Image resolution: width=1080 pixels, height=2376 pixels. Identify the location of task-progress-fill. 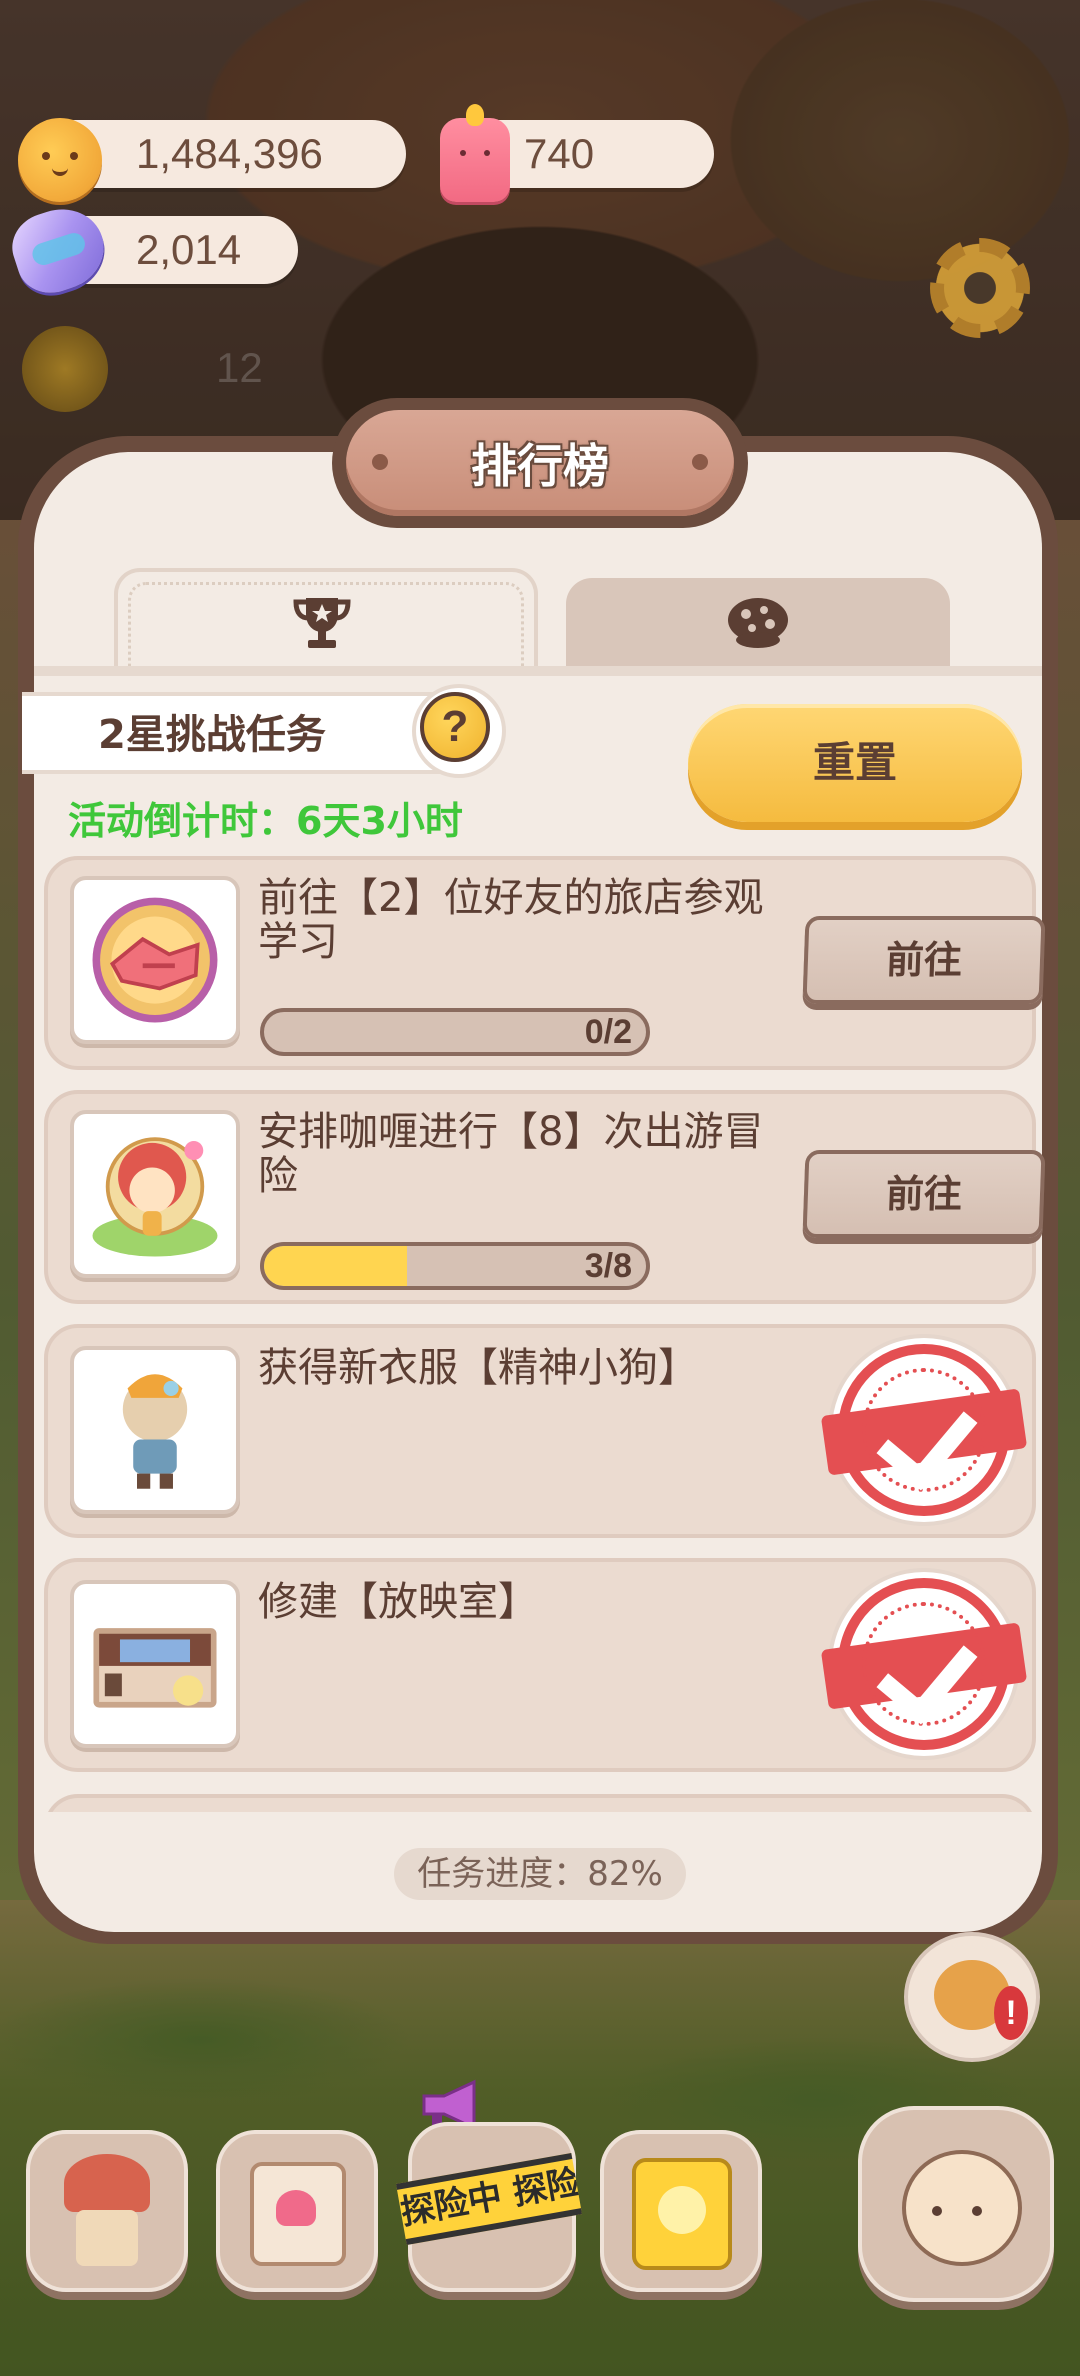
(336, 1266).